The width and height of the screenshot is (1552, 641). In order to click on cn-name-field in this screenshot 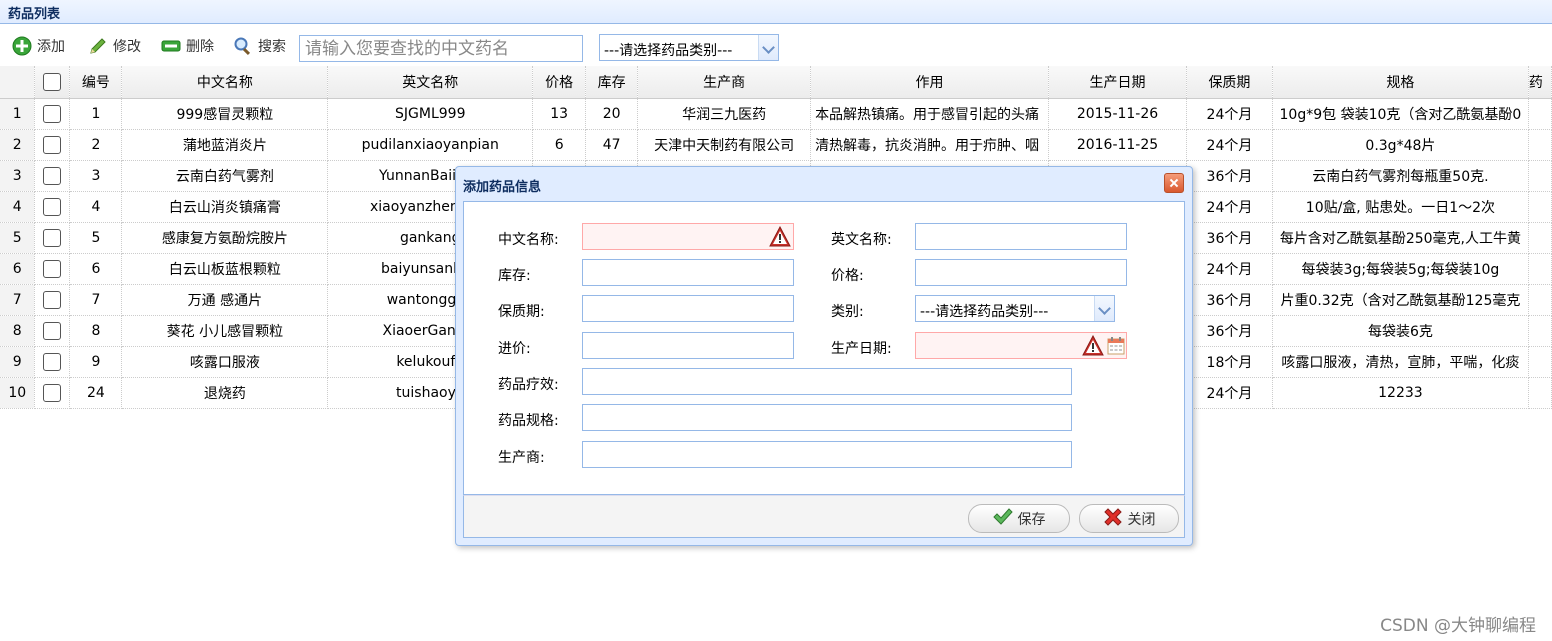, I will do `click(688, 236)`.